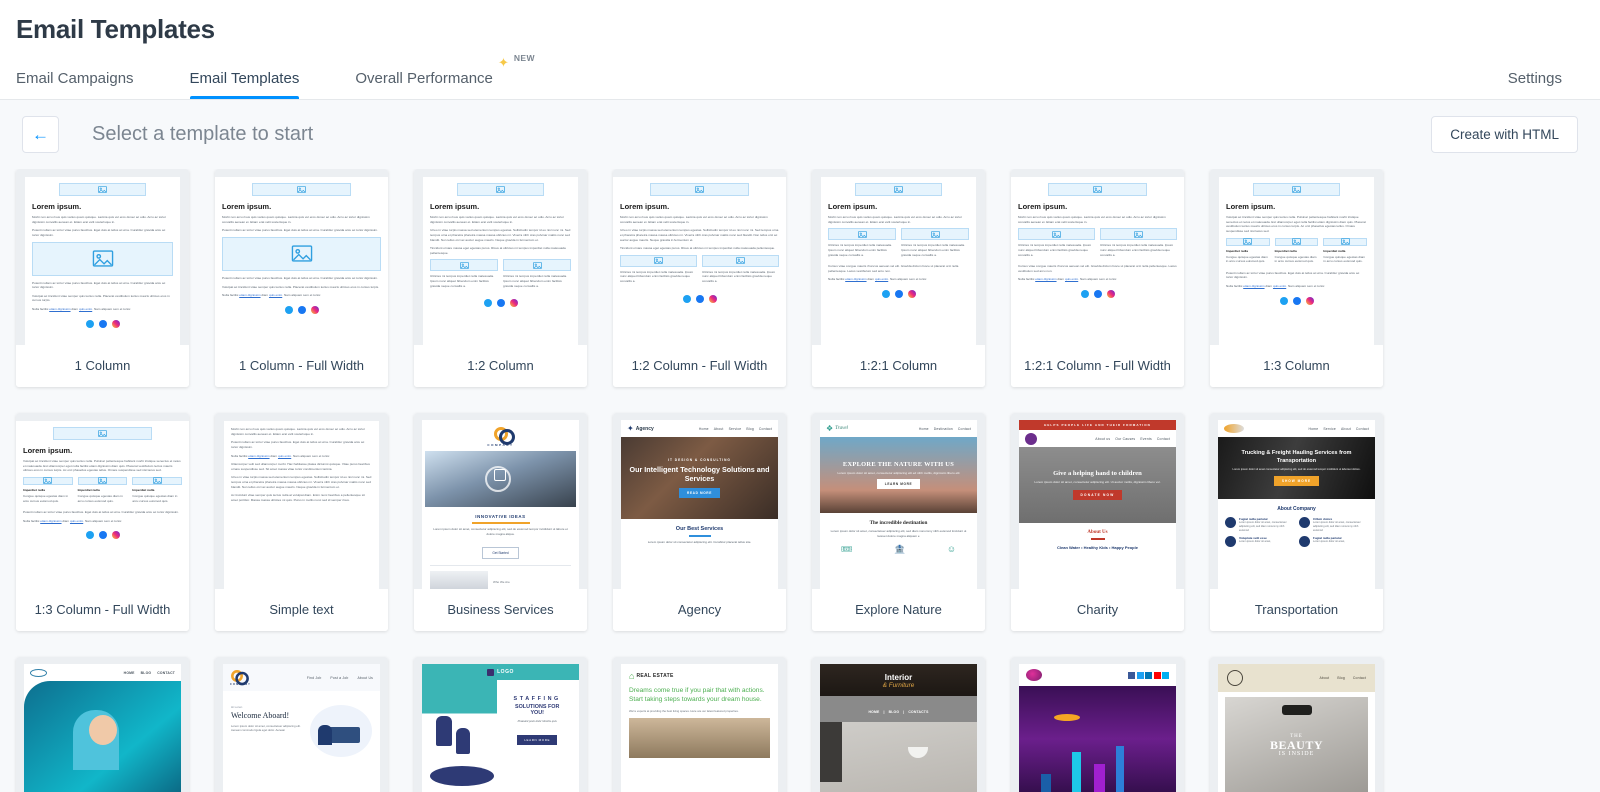 The image size is (1600, 792). What do you see at coordinates (537, 740) in the screenshot?
I see `learn-more-button: LEARN MORE` at bounding box center [537, 740].